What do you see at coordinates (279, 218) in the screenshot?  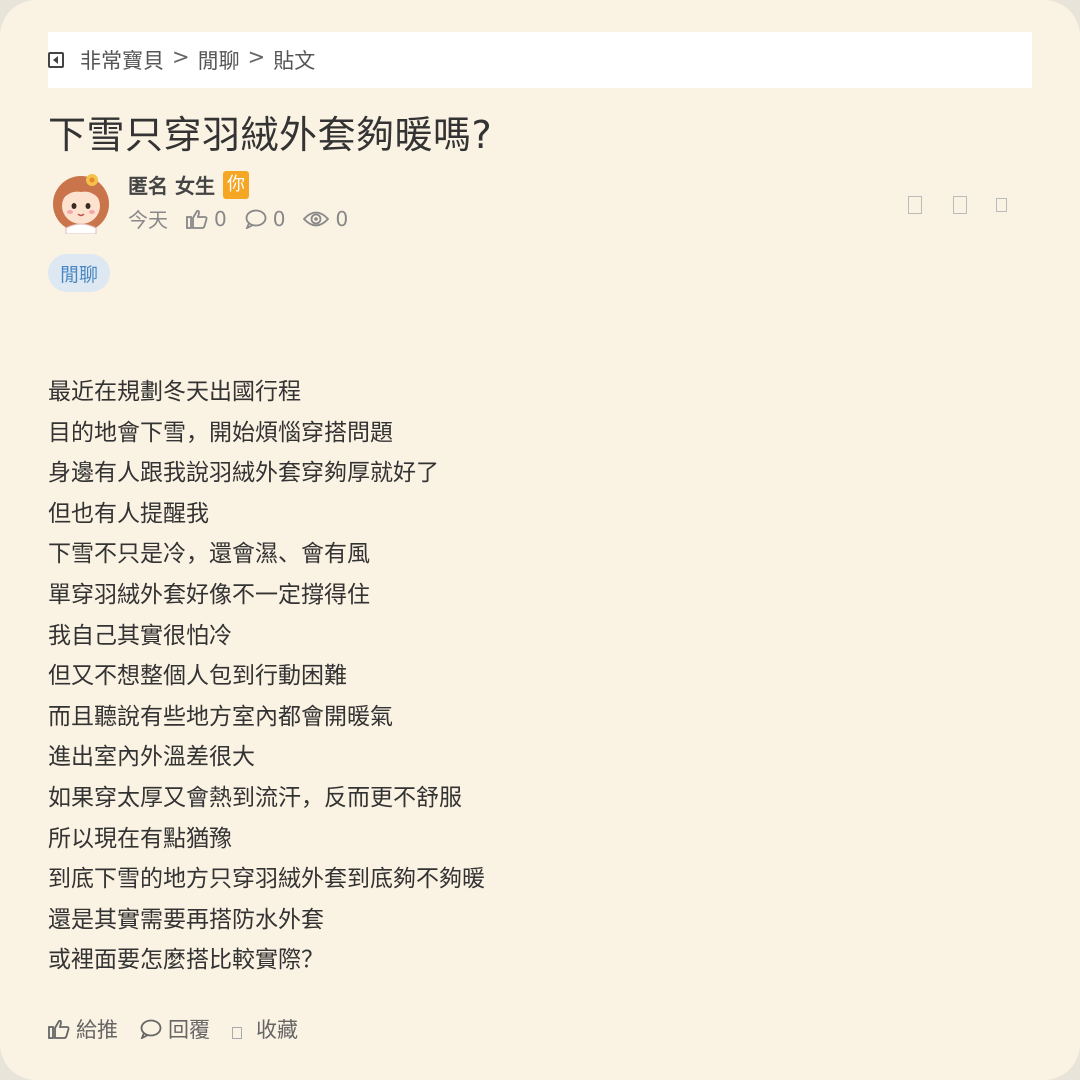 I see `comment-count-value: 0` at bounding box center [279, 218].